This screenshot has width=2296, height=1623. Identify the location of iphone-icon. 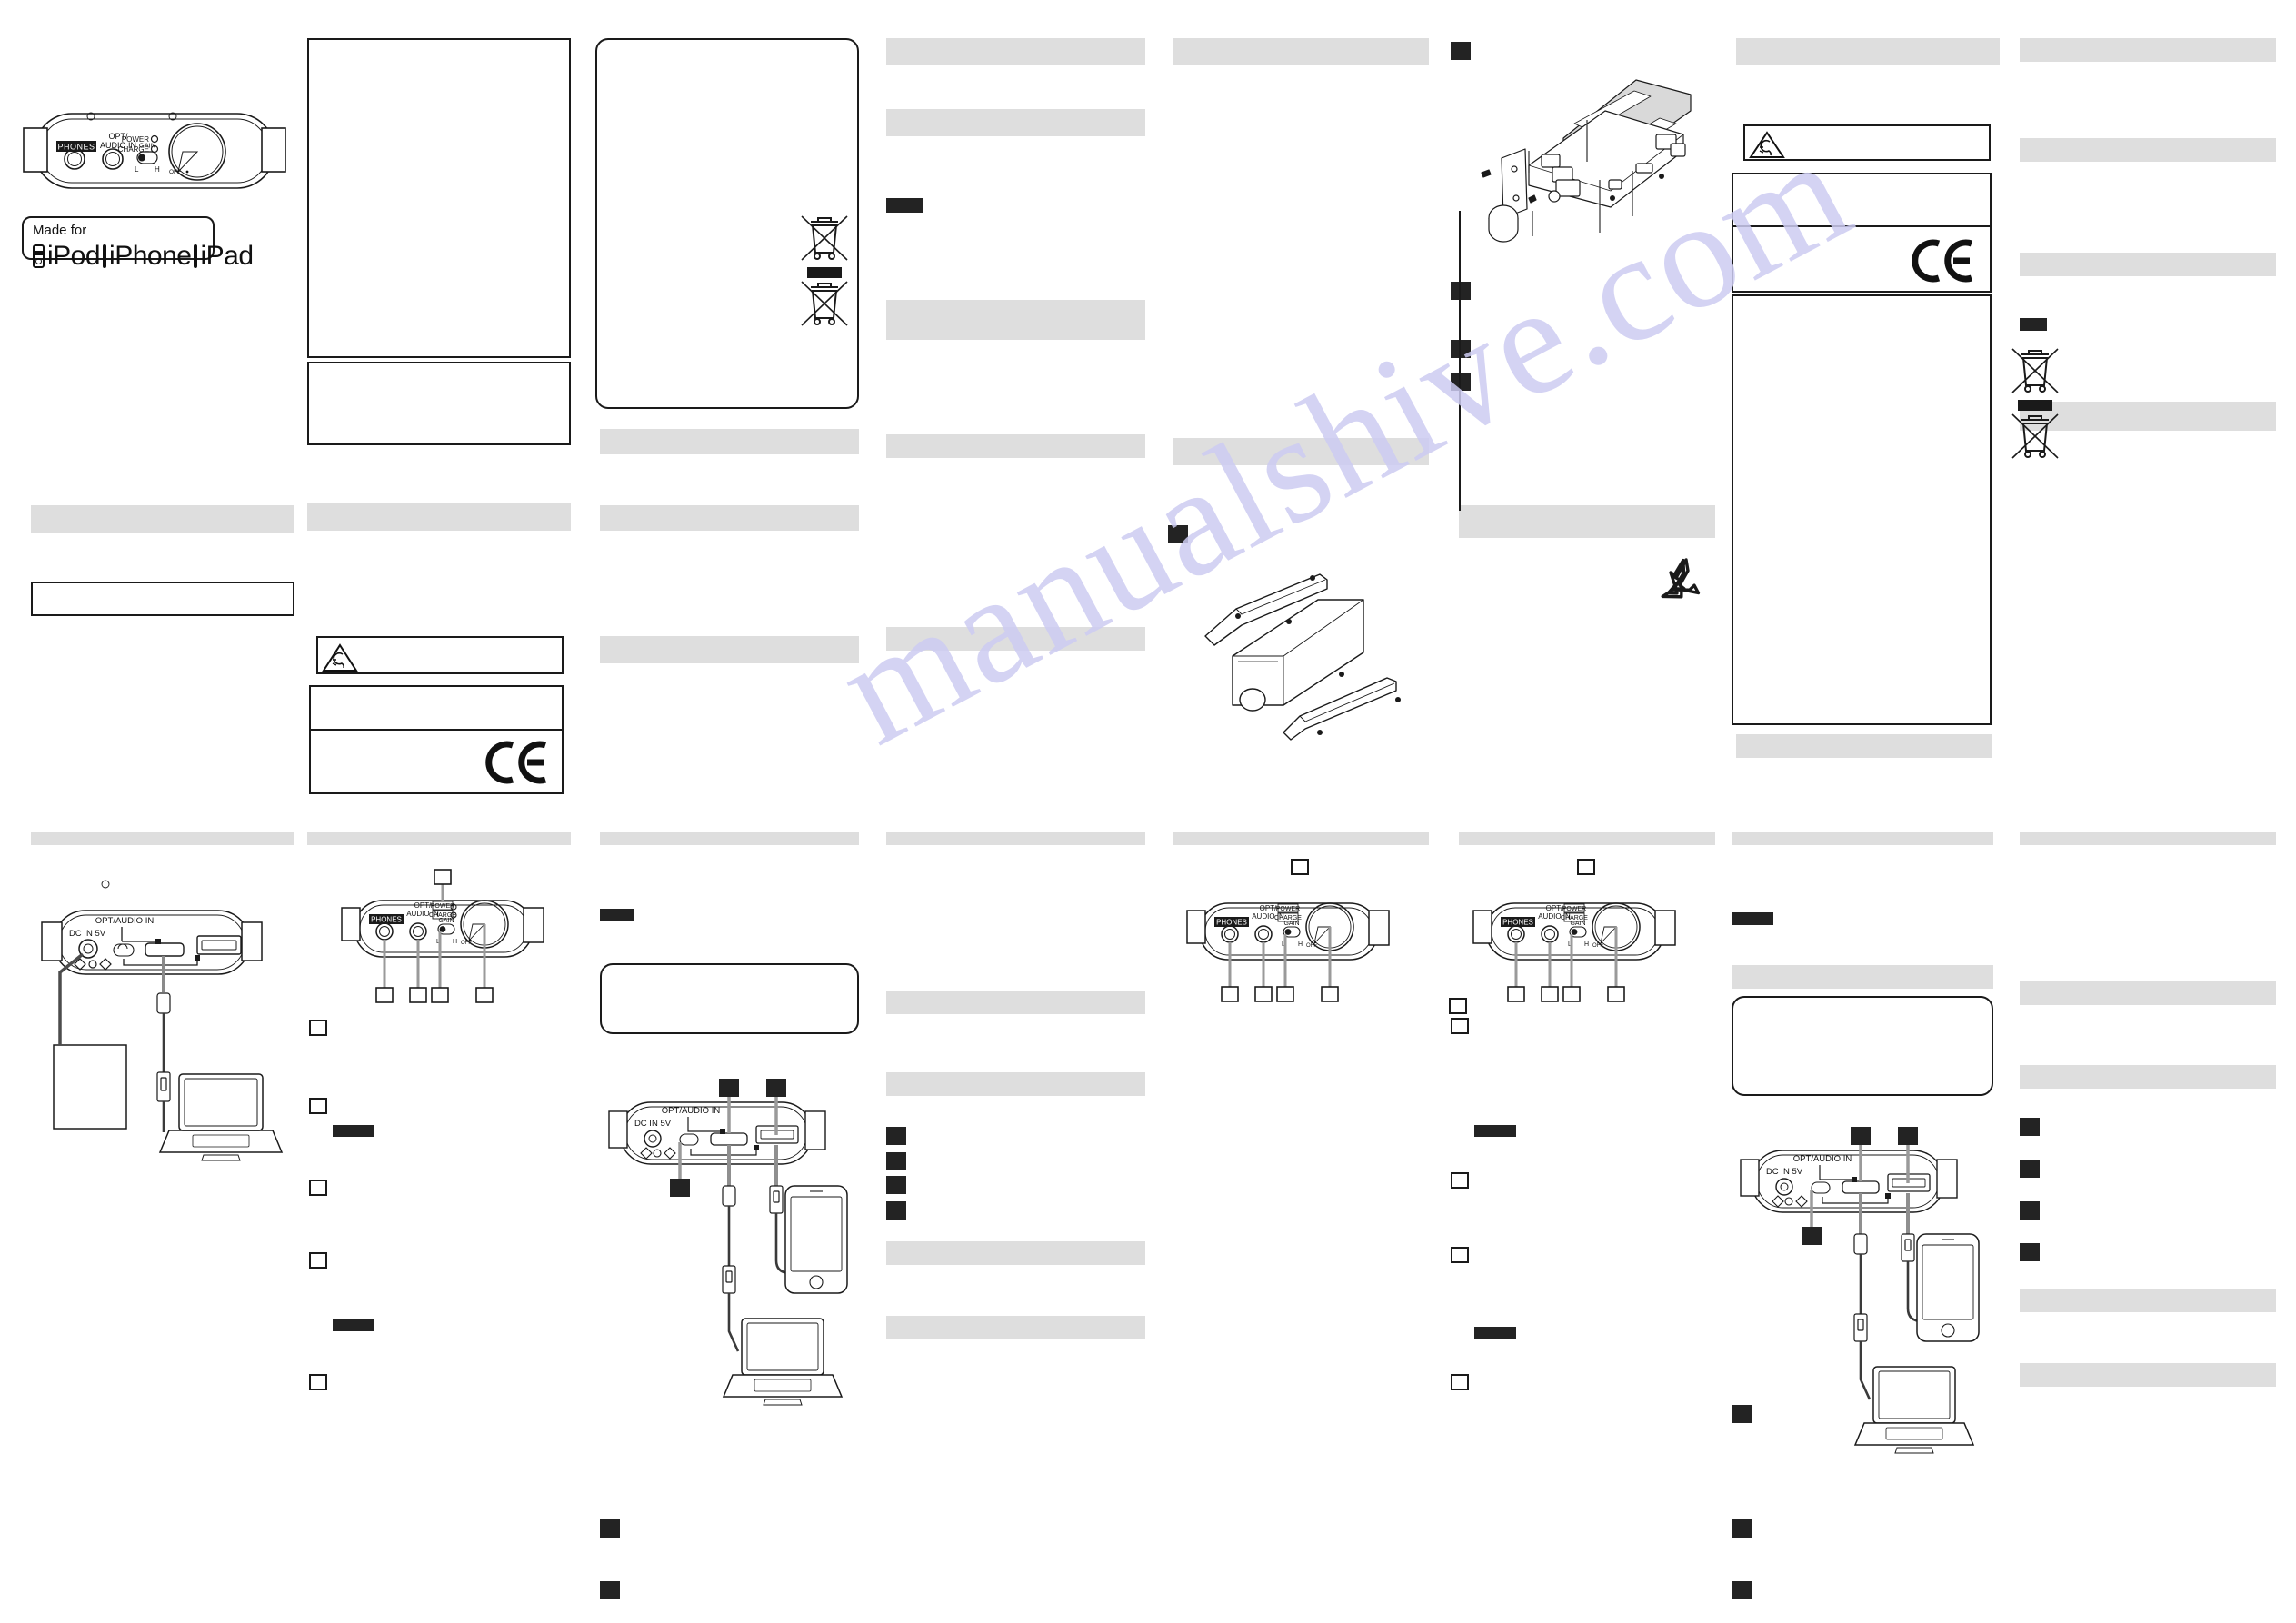
(105, 256).